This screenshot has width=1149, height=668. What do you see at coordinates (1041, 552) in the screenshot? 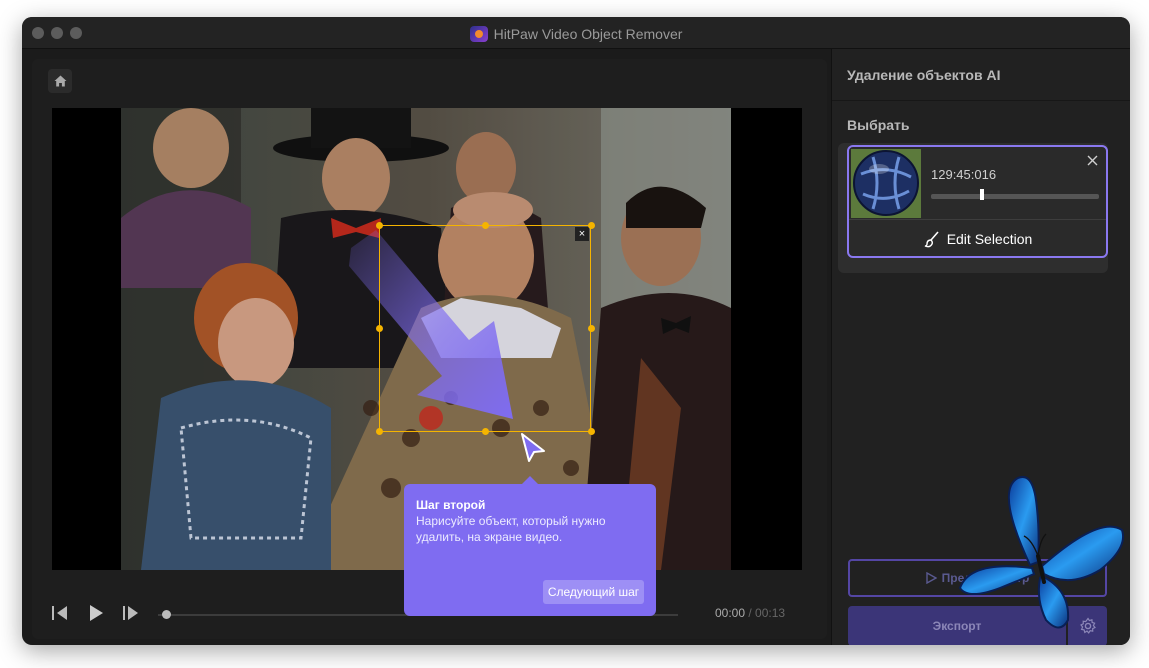
I see `butterfly-icon` at bounding box center [1041, 552].